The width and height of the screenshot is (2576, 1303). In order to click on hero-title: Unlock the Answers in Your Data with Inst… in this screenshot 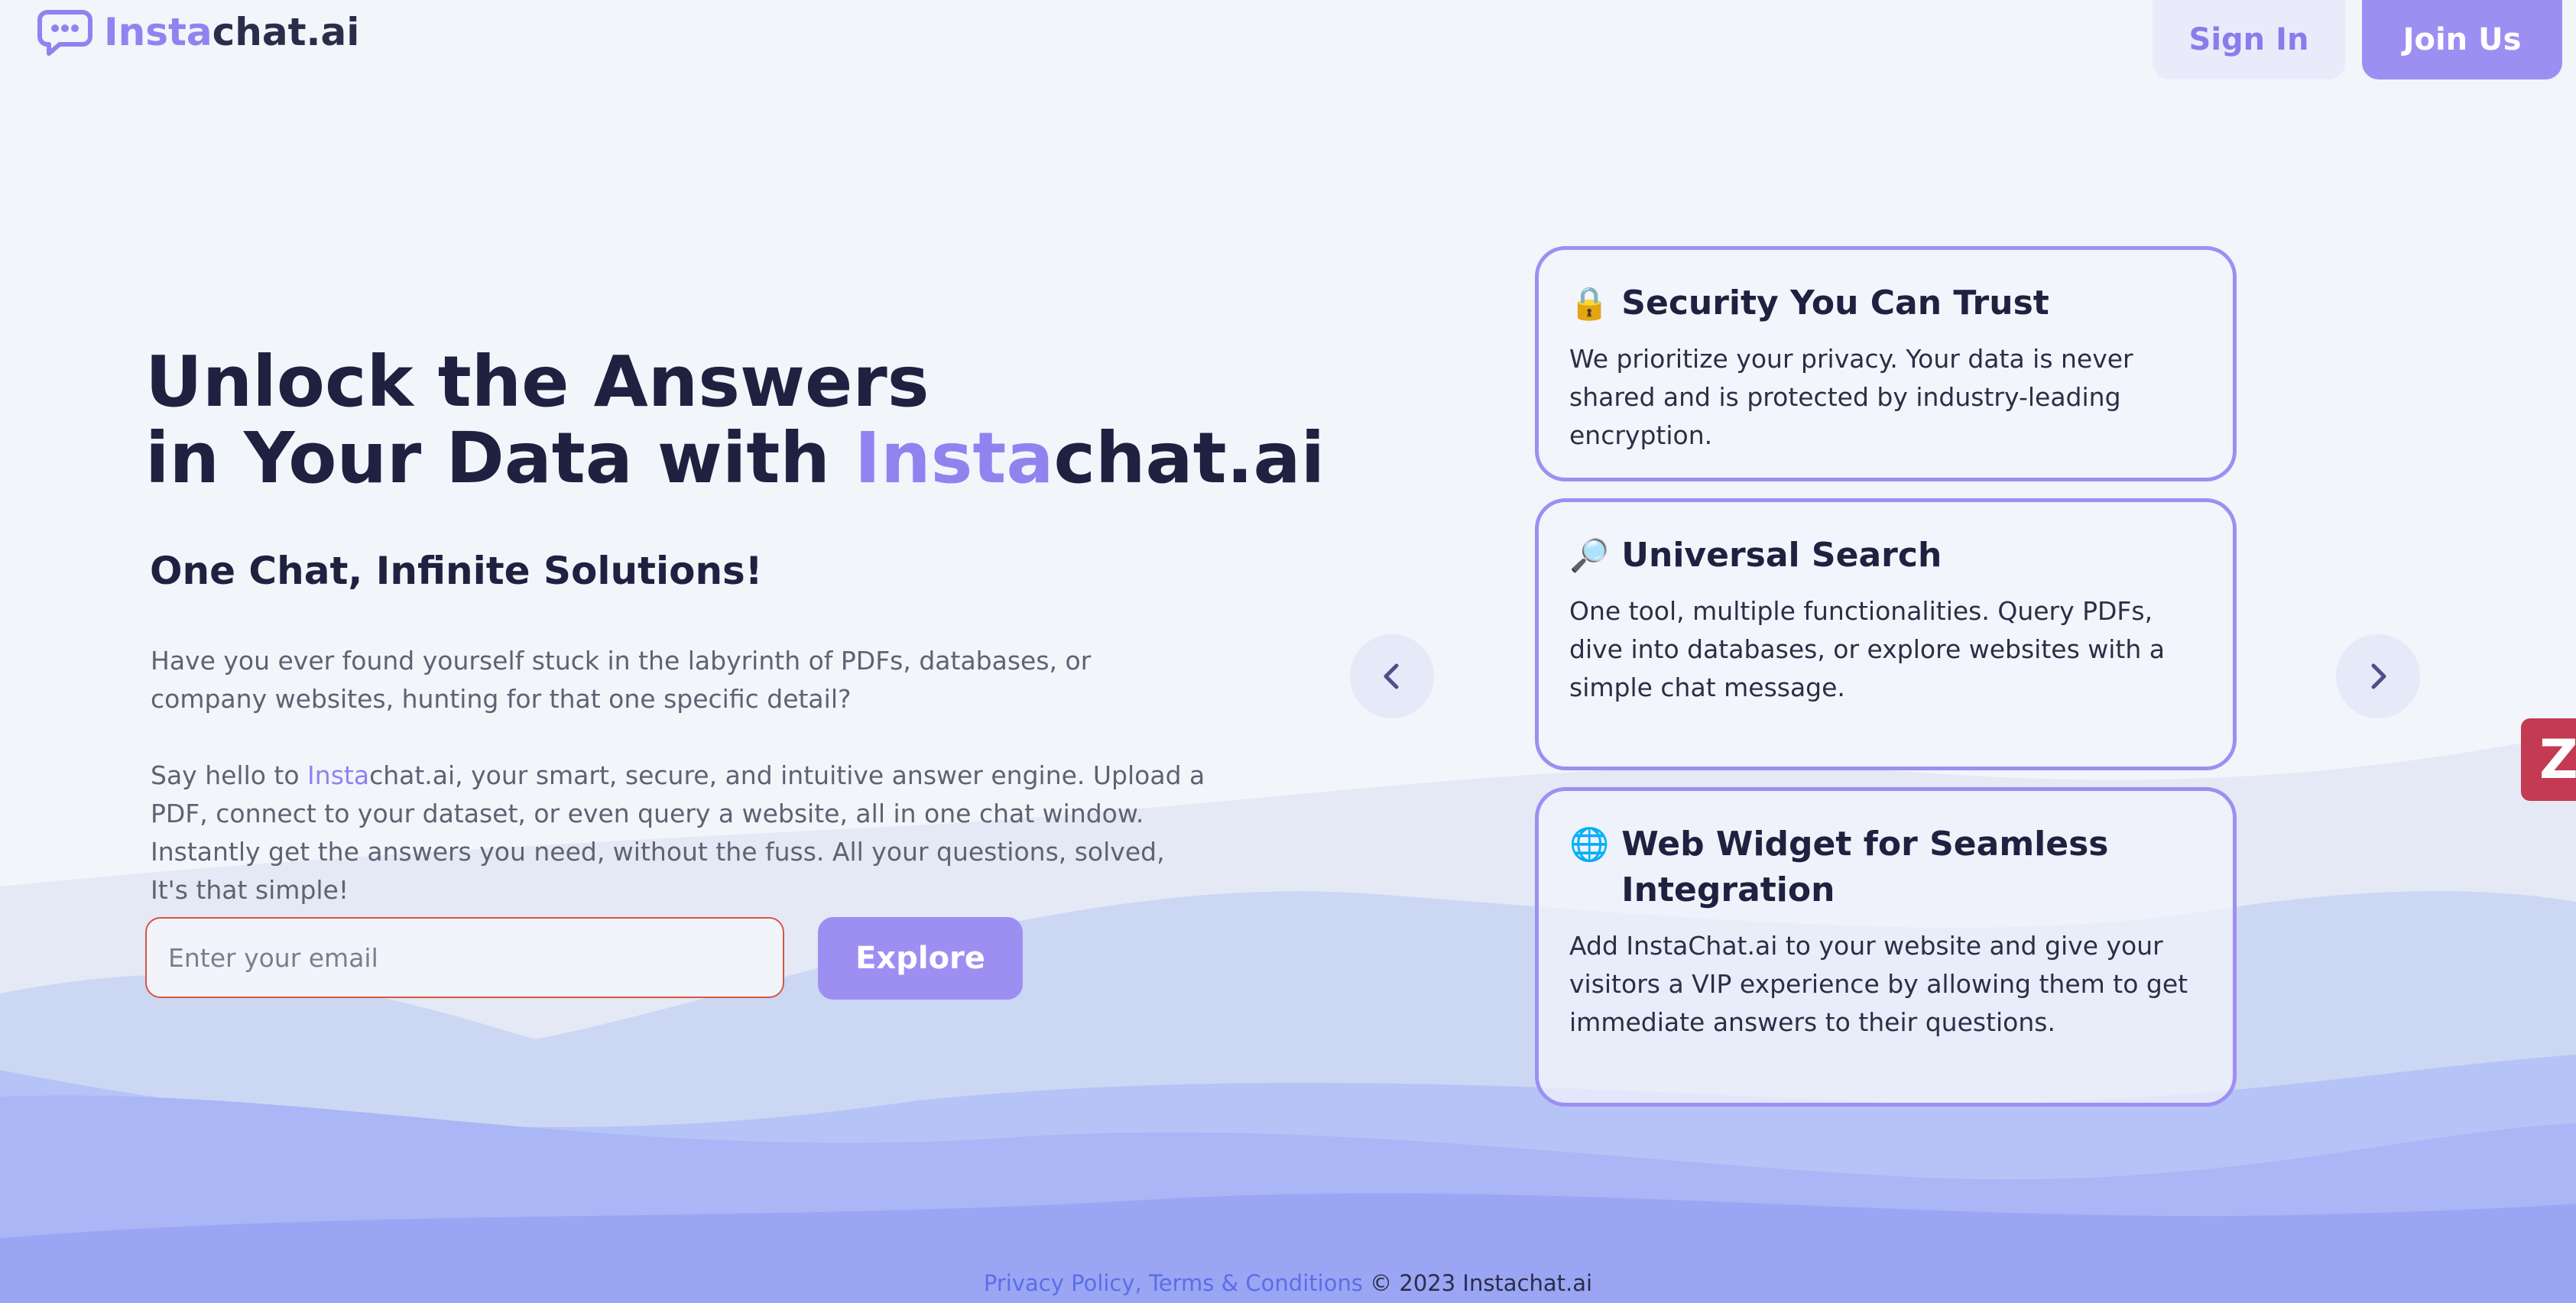, I will do `click(735, 420)`.